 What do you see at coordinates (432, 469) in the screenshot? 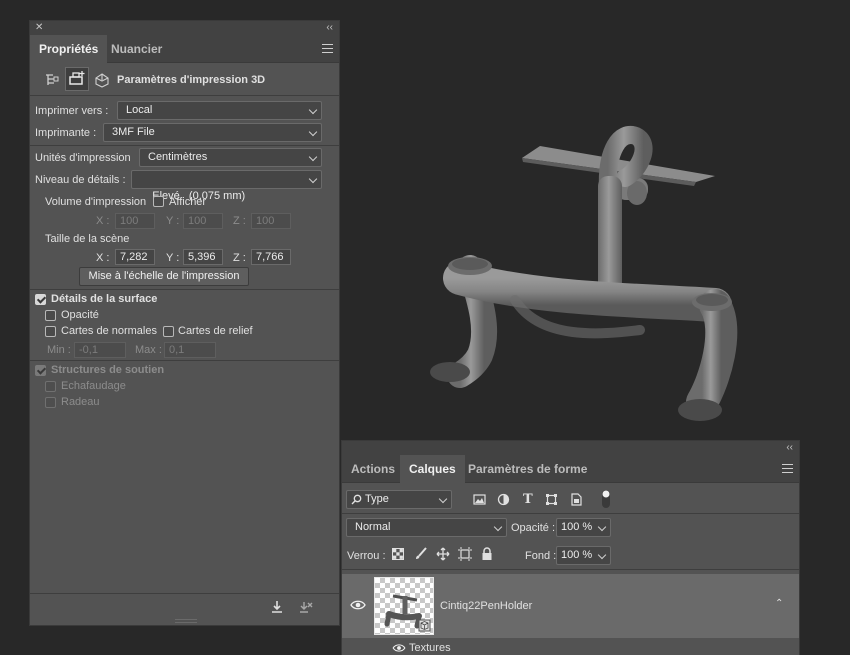
I see `tab-layers: Calques` at bounding box center [432, 469].